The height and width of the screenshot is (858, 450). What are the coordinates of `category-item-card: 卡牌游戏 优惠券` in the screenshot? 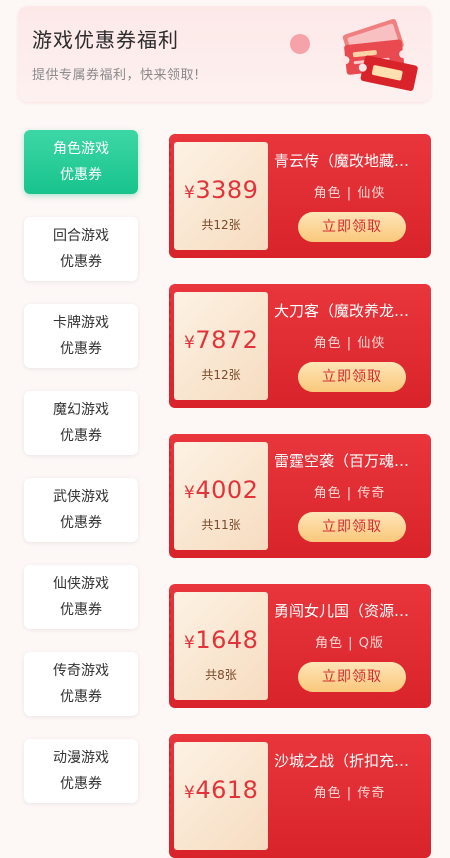 It's located at (81, 336).